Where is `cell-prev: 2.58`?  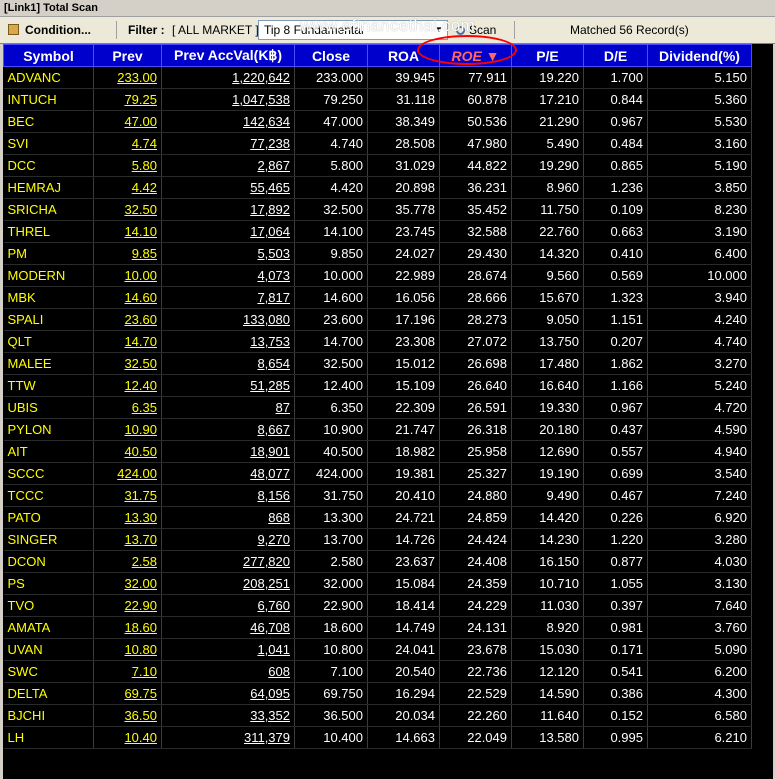 cell-prev: 2.58 is located at coordinates (127, 561).